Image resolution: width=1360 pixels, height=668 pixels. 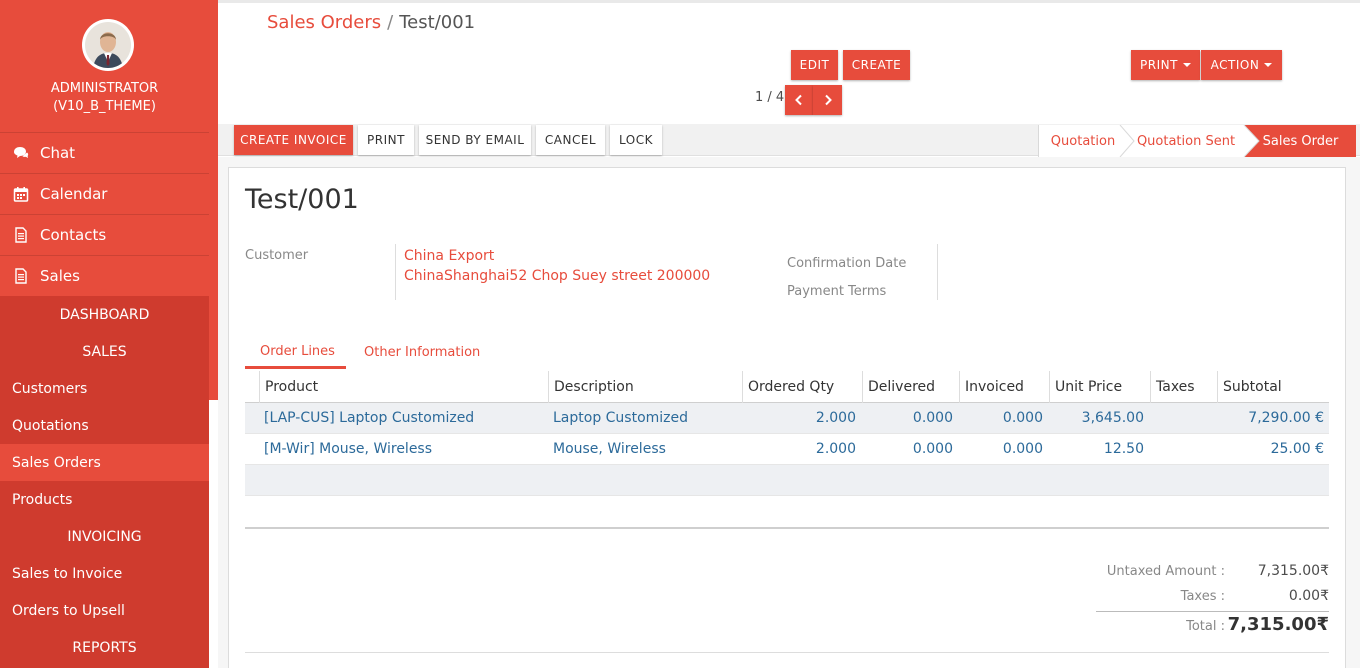 I want to click on app-menu: Chat Calendar Contacts Sales, so click(x=104, y=215).